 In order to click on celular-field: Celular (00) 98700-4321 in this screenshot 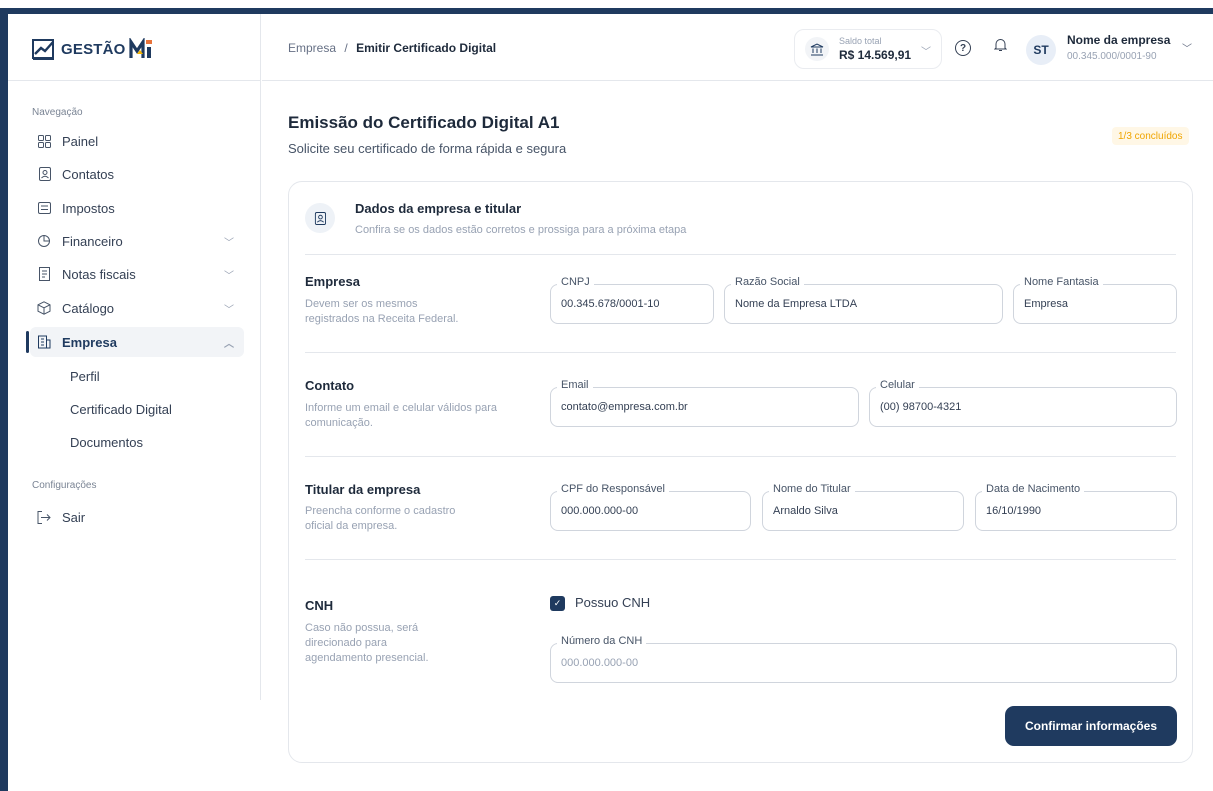, I will do `click(1023, 403)`.